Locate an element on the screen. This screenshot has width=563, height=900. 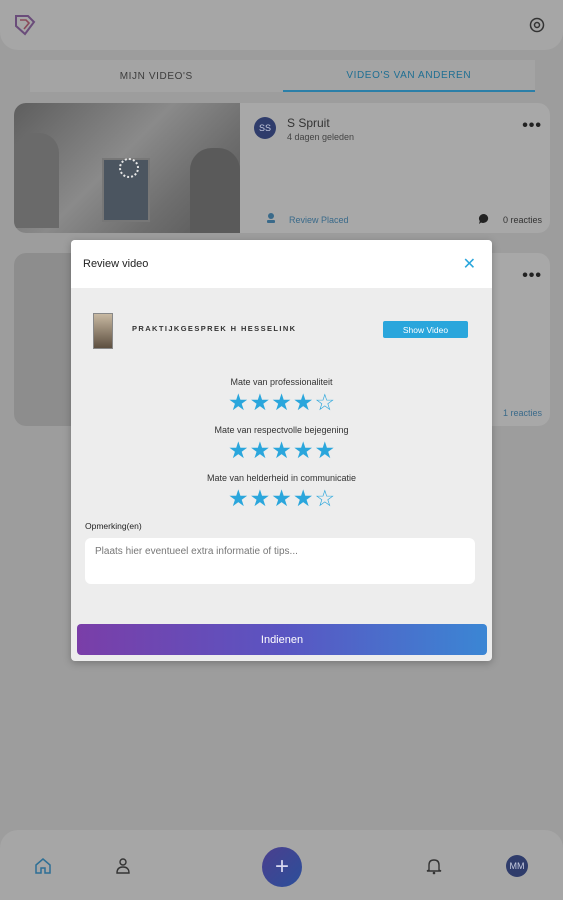
comment-count: 0 reacties is located at coordinates (522, 220).